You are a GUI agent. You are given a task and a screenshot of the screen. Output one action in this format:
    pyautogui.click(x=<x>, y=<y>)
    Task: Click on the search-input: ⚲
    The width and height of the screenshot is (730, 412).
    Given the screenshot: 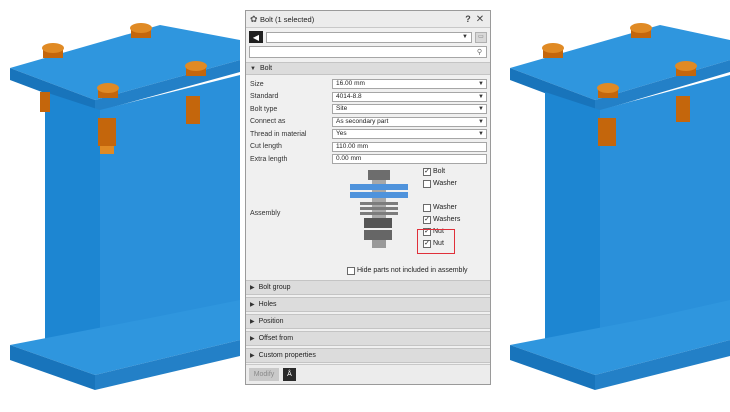 What is the action you would take?
    pyautogui.click(x=368, y=52)
    